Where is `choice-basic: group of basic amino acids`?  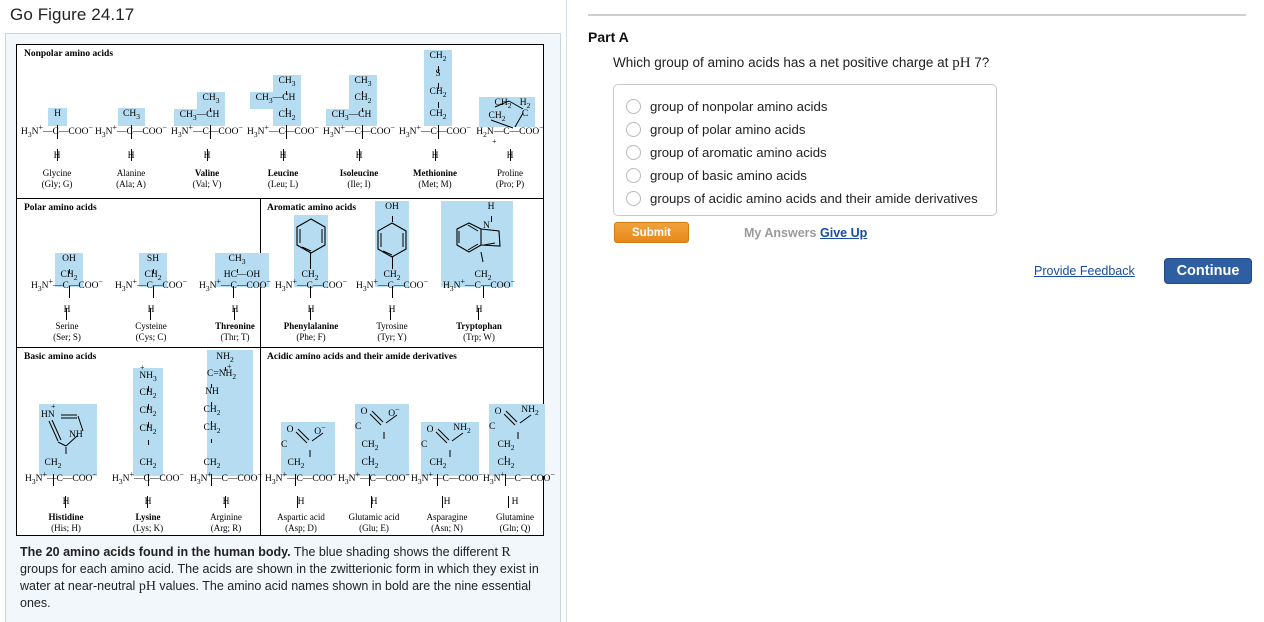 choice-basic: group of basic amino acids is located at coordinates (716, 175).